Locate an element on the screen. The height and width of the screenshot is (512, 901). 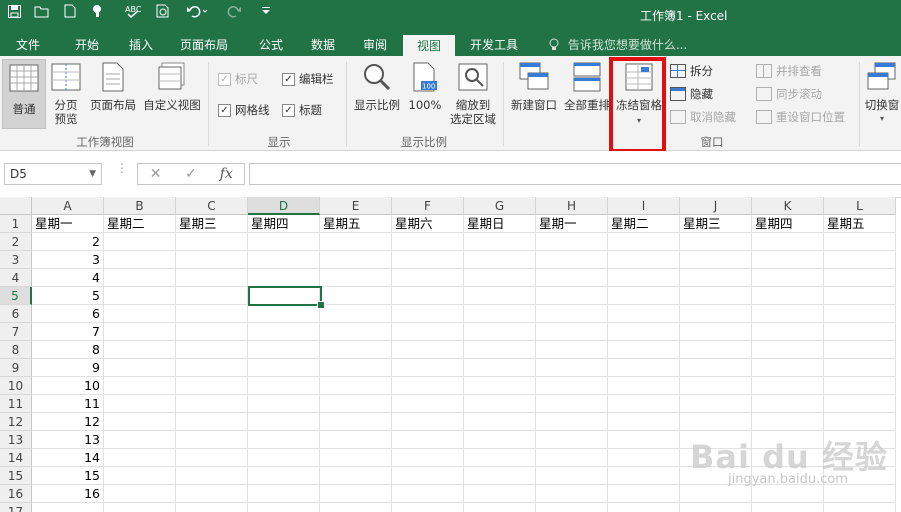
cell-L17 is located at coordinates (860, 507).